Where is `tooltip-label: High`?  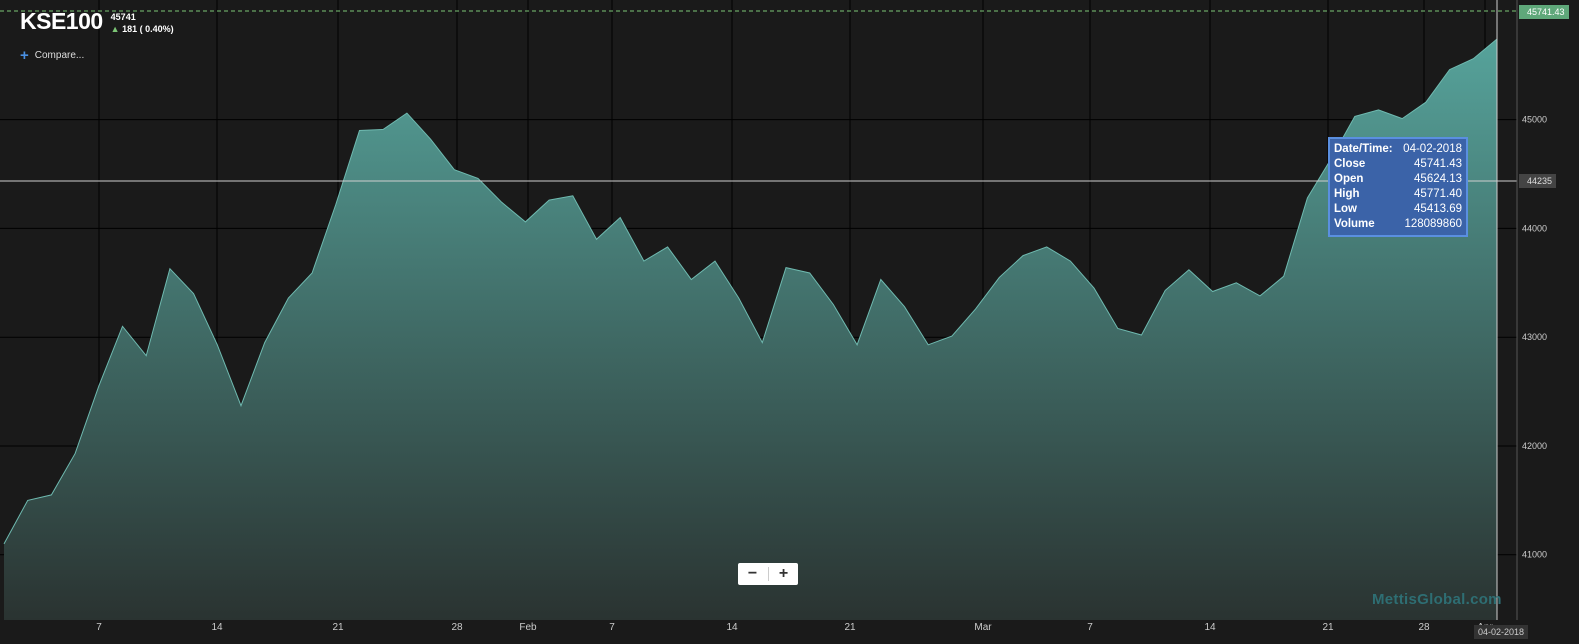
tooltip-label: High is located at coordinates (1347, 194).